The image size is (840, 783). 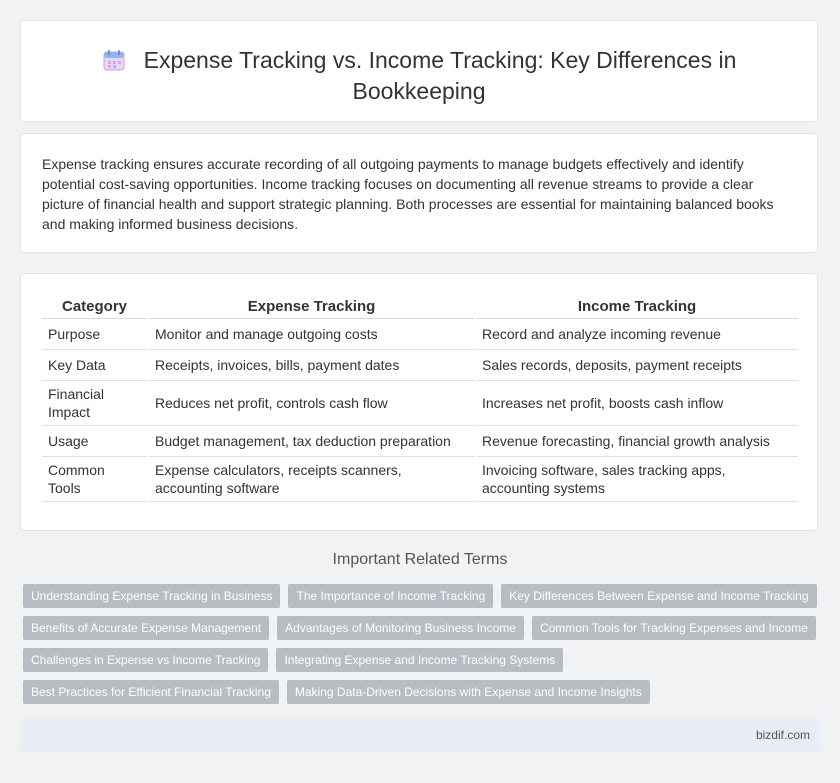 What do you see at coordinates (636, 334) in the screenshot?
I see `row-income: Record and analyze incoming revenue` at bounding box center [636, 334].